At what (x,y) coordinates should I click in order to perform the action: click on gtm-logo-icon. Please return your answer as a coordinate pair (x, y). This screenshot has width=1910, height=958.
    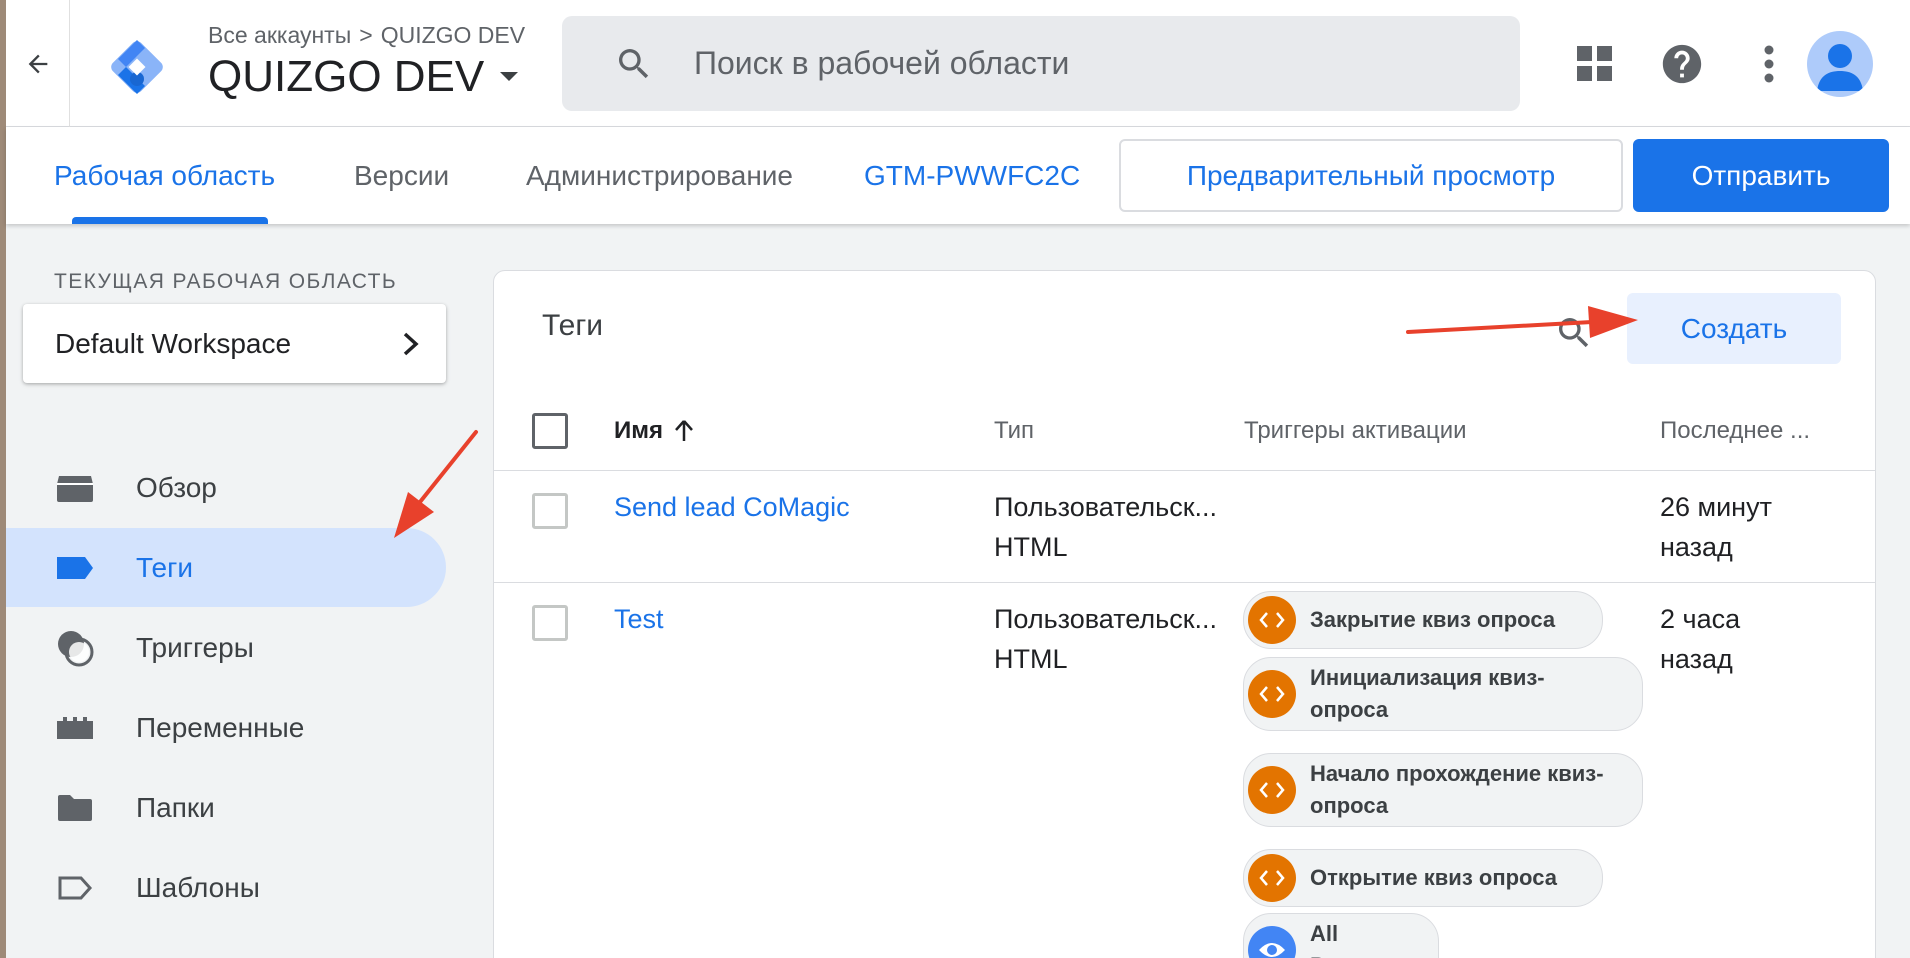
    Looking at the image, I should click on (137, 67).